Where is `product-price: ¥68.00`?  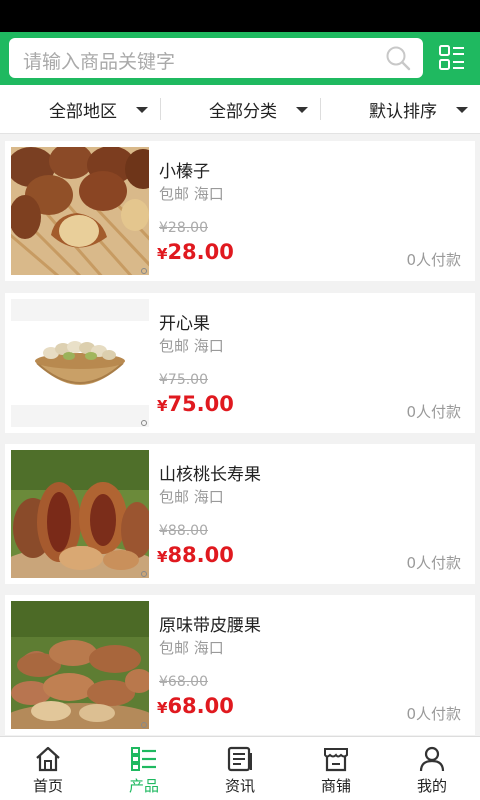 product-price: ¥68.00 is located at coordinates (195, 706).